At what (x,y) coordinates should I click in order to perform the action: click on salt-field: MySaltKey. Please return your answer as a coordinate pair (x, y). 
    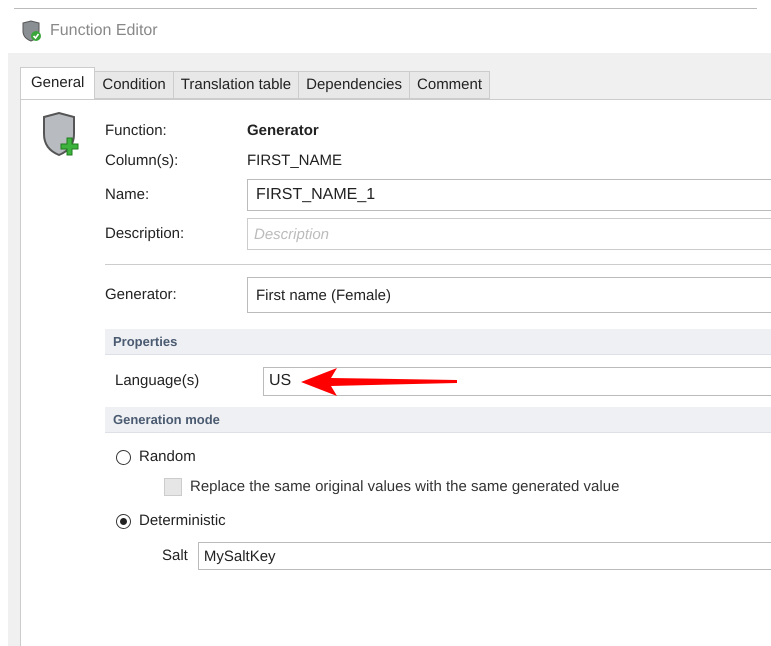
    Looking at the image, I should click on (484, 556).